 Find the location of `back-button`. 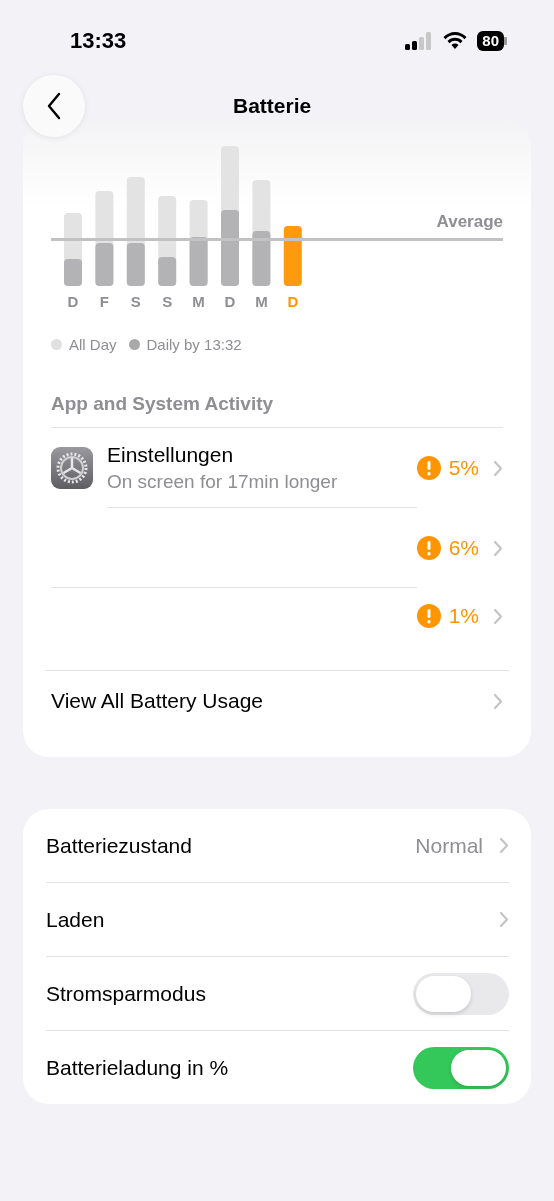

back-button is located at coordinates (54, 106).